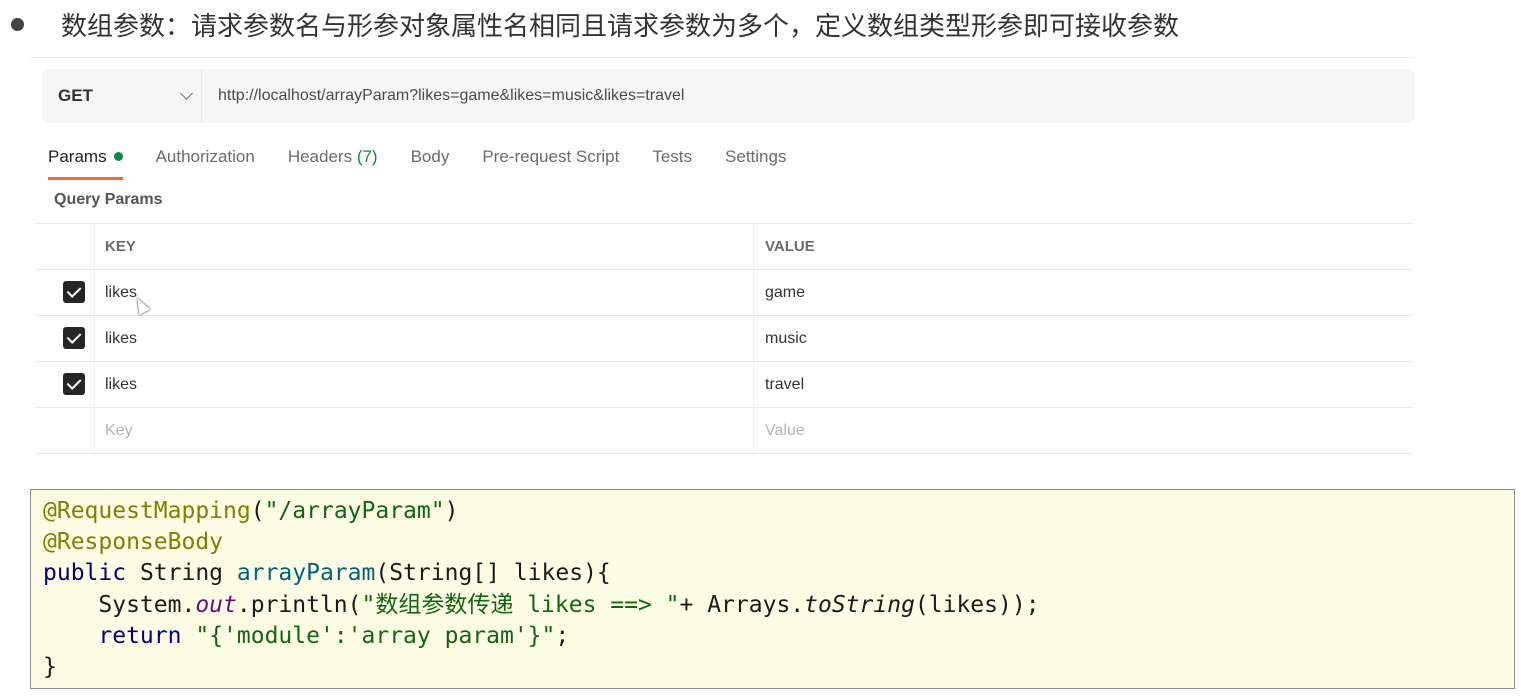 The width and height of the screenshot is (1521, 698). I want to click on tab-body: Body, so click(430, 159).